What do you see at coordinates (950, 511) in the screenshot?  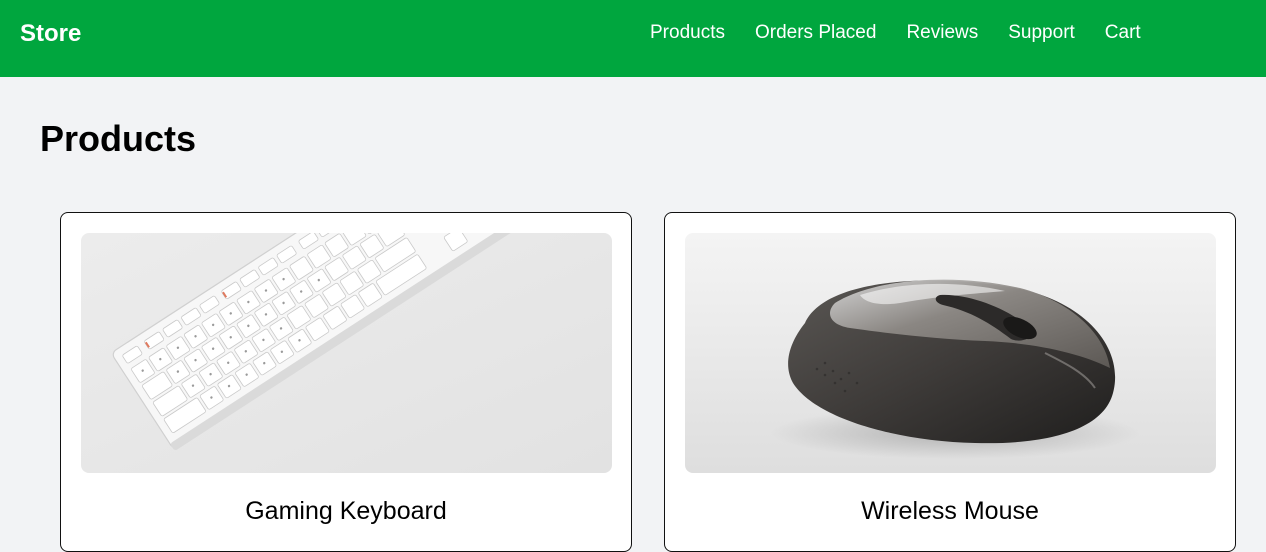 I see `product-name: Wireless Mouse` at bounding box center [950, 511].